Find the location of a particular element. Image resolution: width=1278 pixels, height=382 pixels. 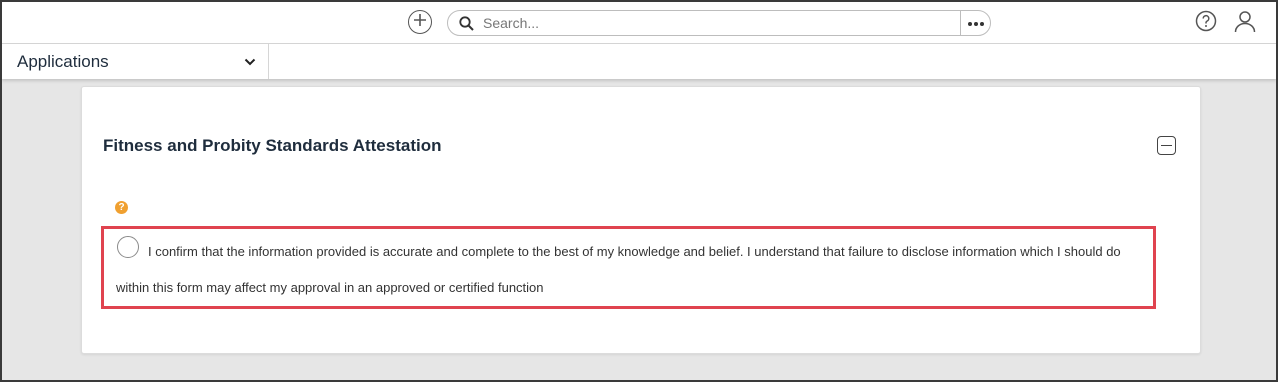

add-button is located at coordinates (420, 22).